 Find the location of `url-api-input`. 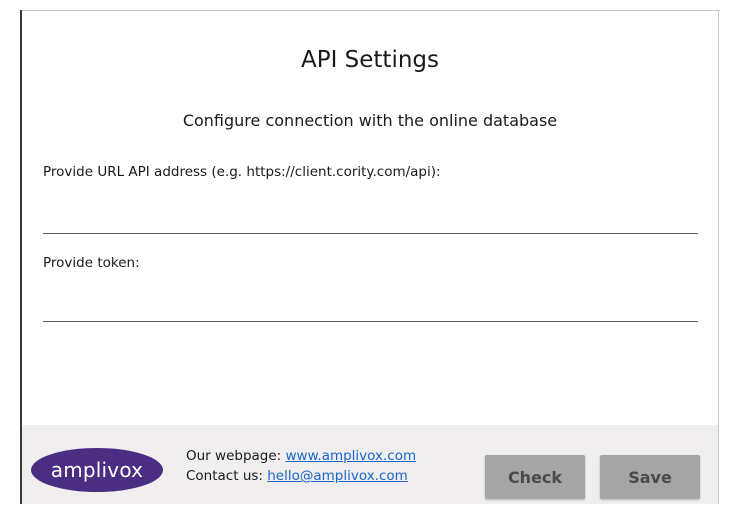

url-api-input is located at coordinates (370, 220).